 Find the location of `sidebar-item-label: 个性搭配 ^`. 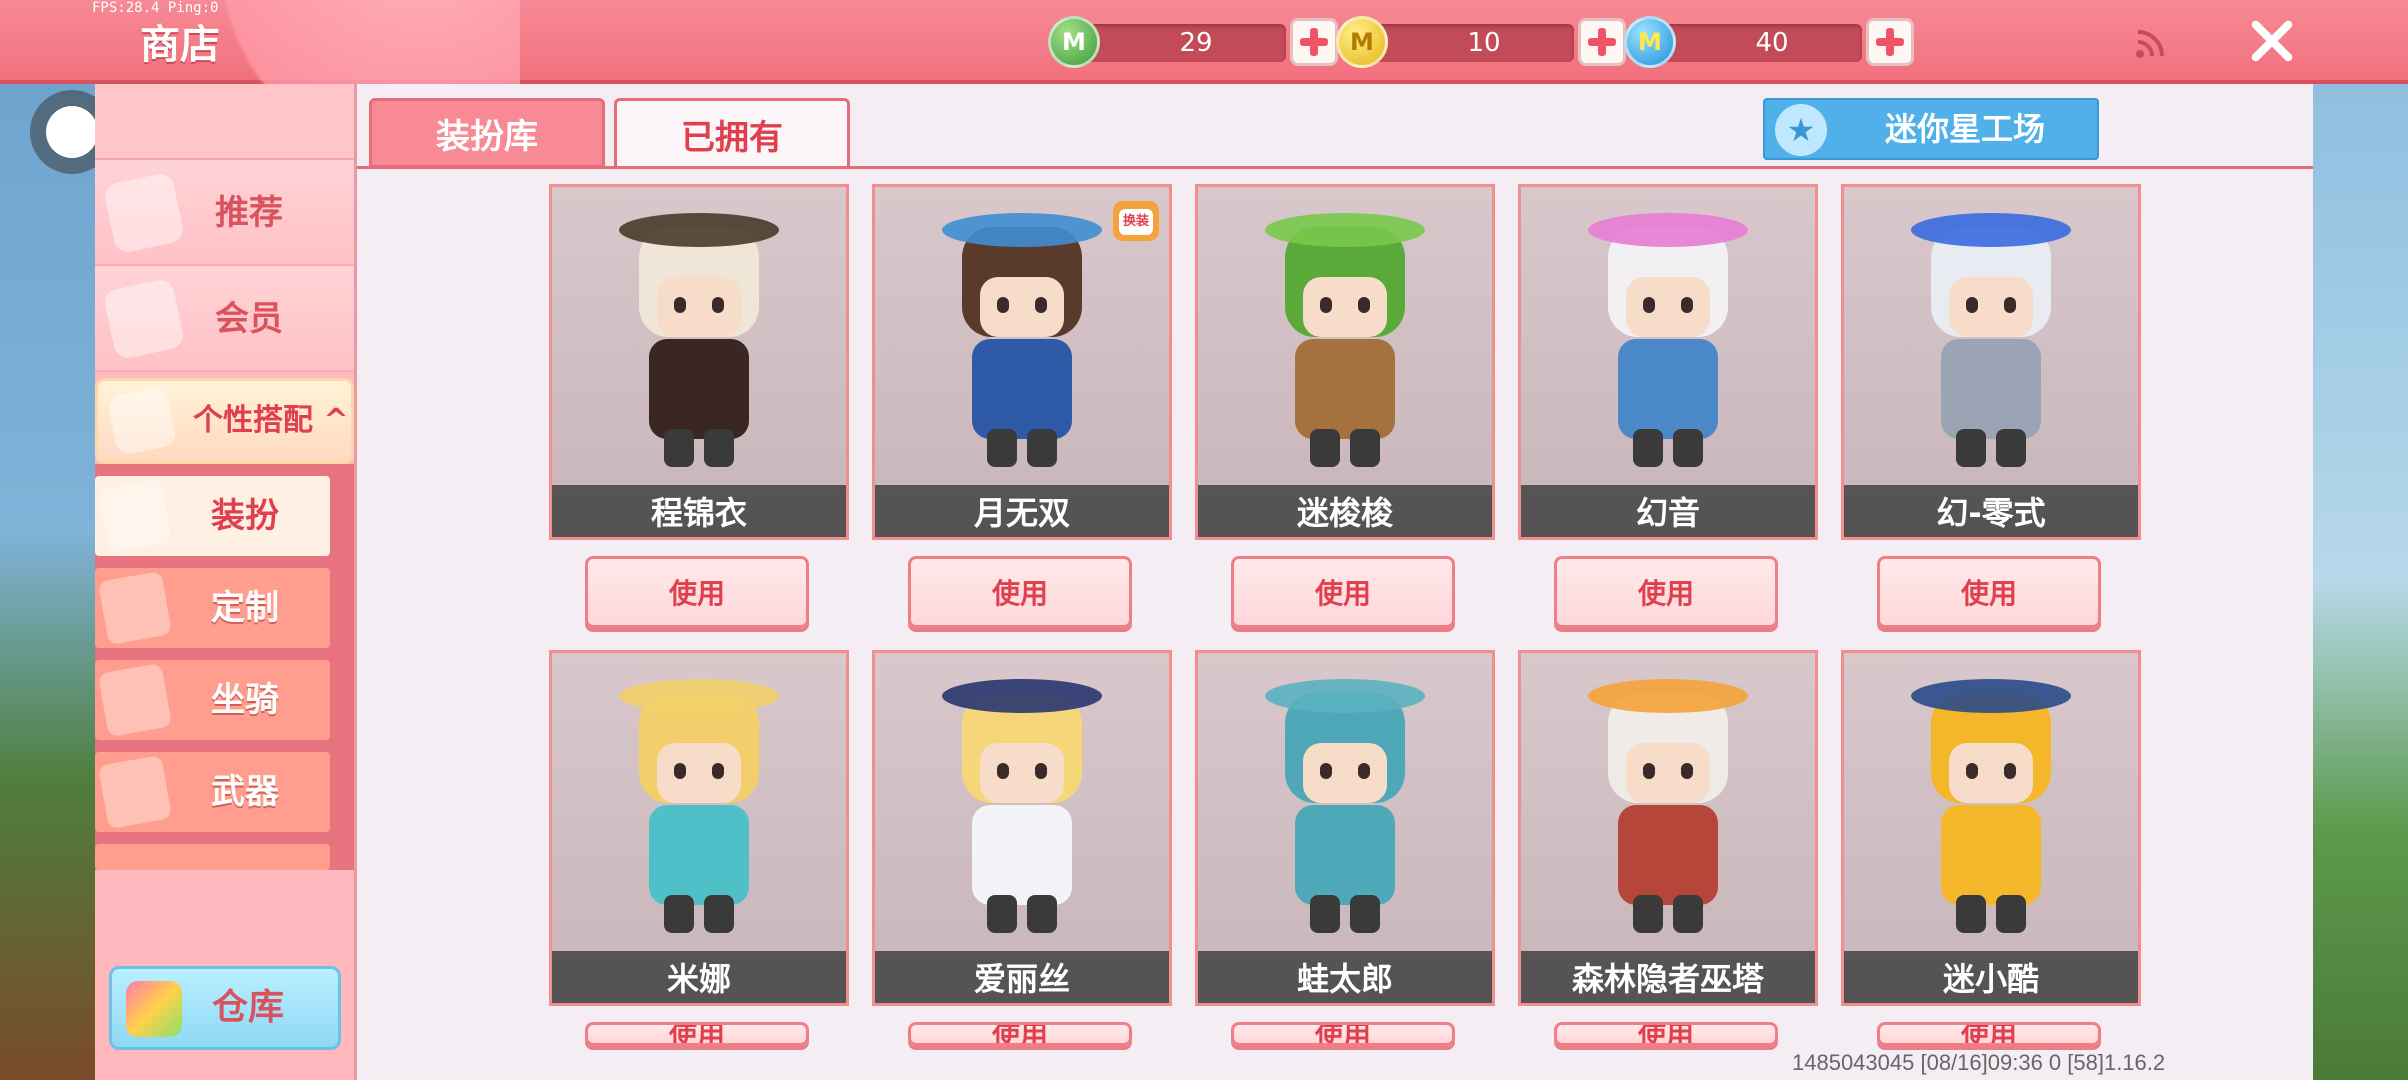

sidebar-item-label: 个性搭配 ^ is located at coordinates (271, 420).